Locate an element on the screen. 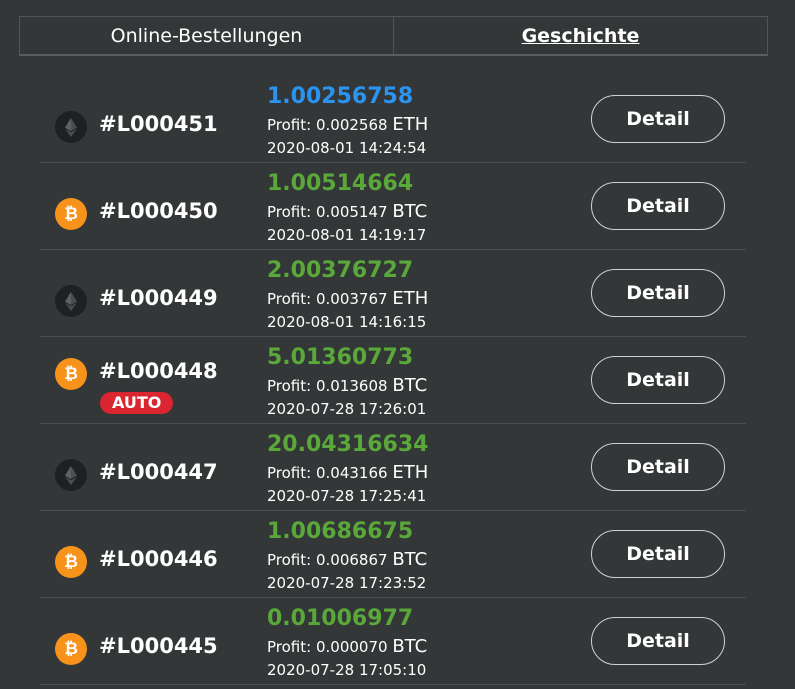 This screenshot has height=689, width=795. order-id: #L000448 is located at coordinates (158, 371).